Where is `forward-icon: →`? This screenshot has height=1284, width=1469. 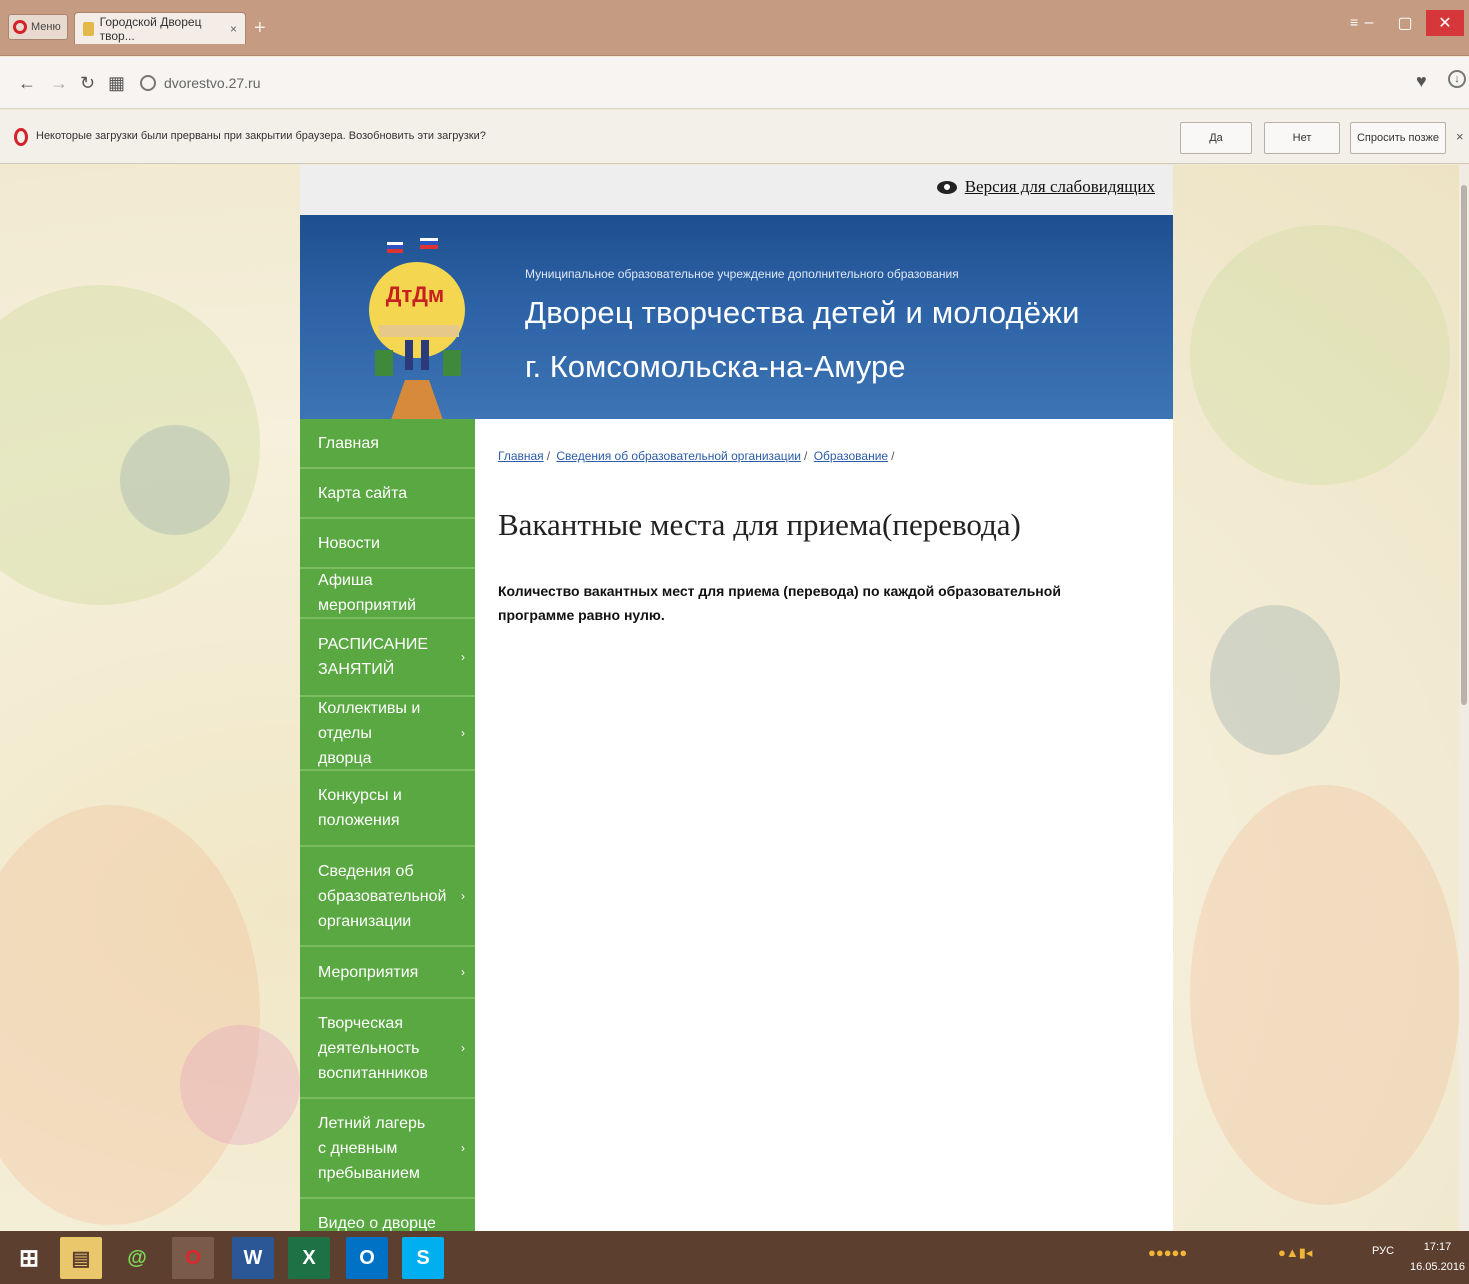 forward-icon: → is located at coordinates (59, 83).